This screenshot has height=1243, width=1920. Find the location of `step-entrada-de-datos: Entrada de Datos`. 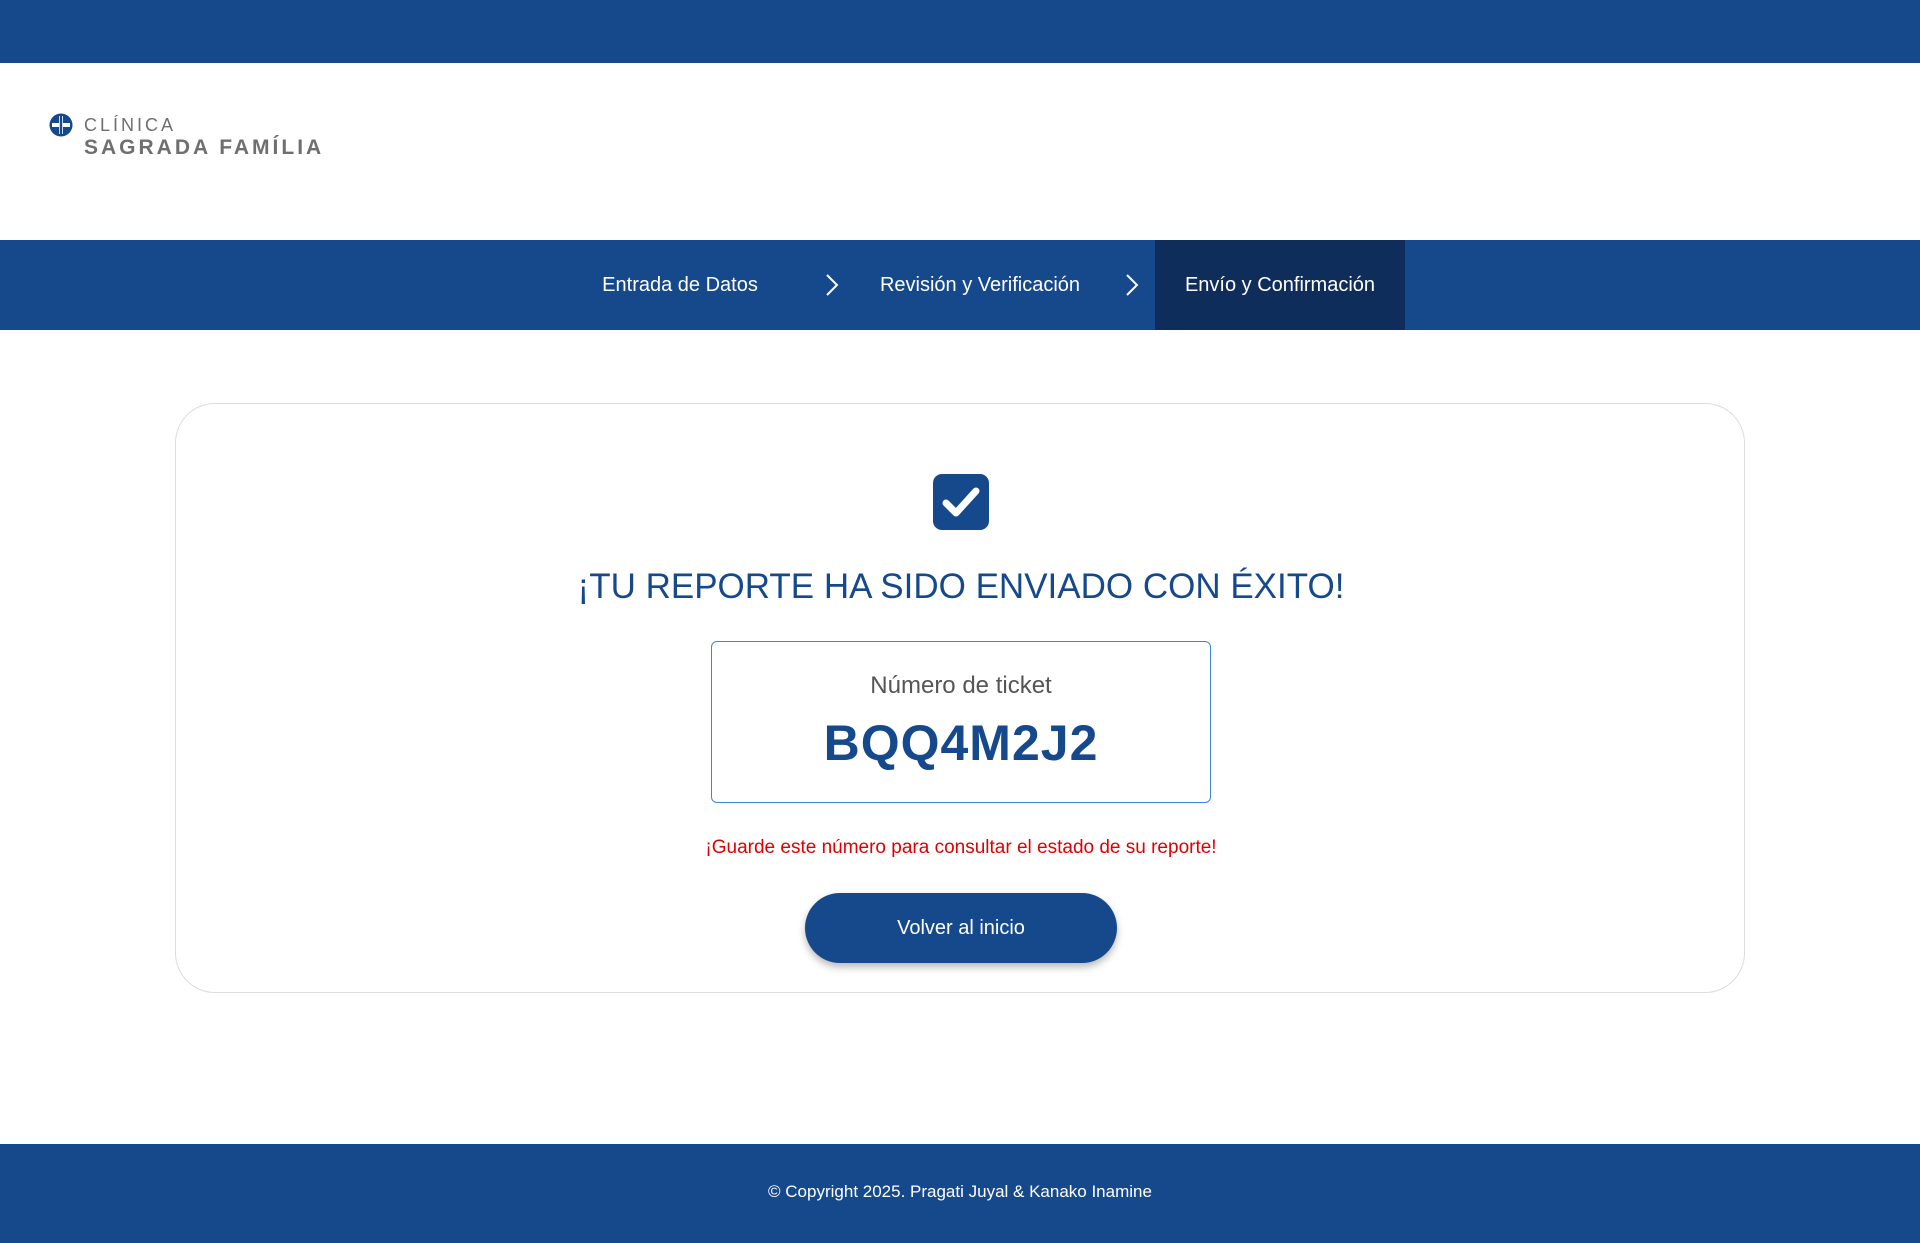

step-entrada-de-datos: Entrada de Datos is located at coordinates (680, 285).